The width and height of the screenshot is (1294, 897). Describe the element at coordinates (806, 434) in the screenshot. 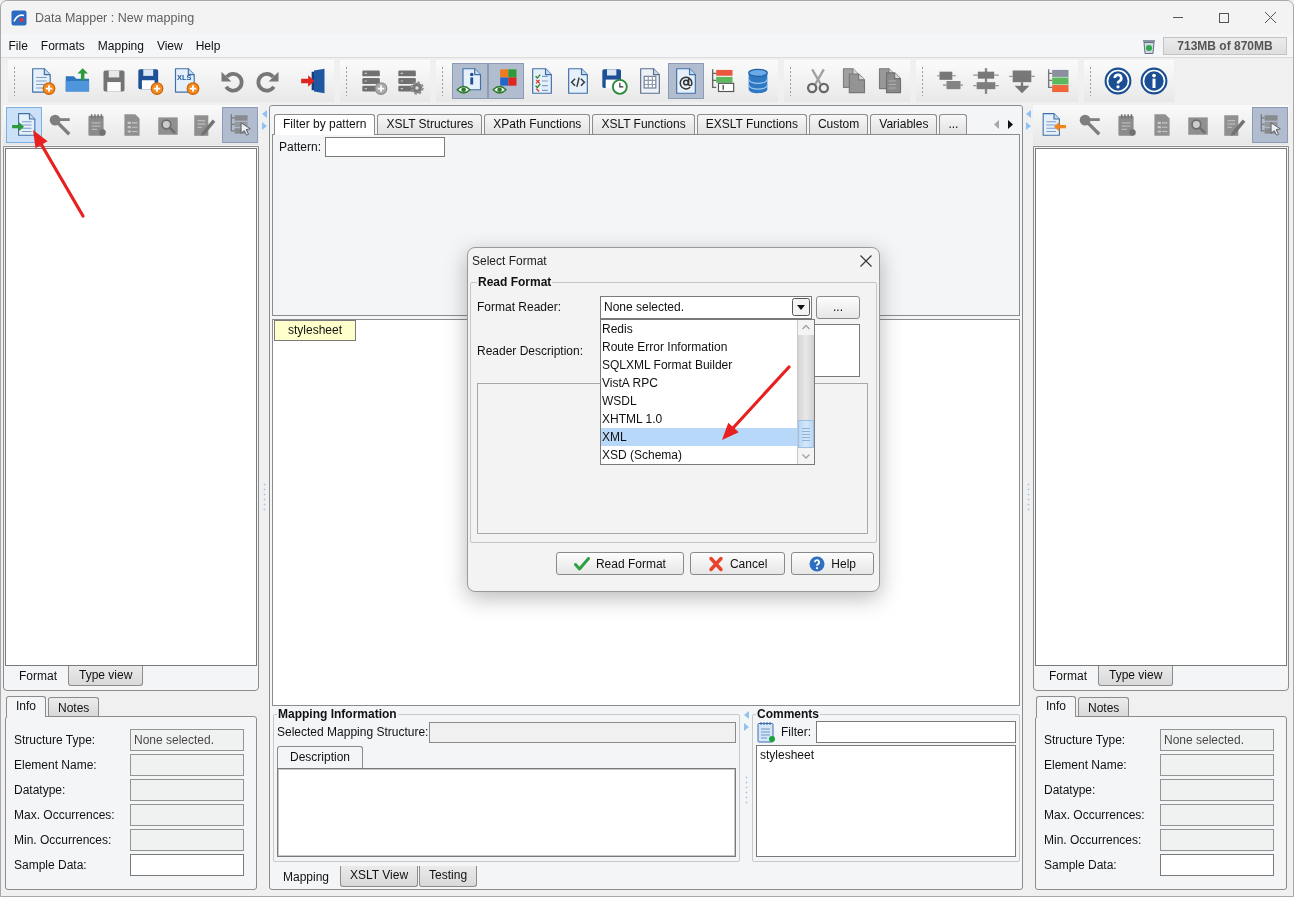

I see `scrollbar-thumb` at that location.